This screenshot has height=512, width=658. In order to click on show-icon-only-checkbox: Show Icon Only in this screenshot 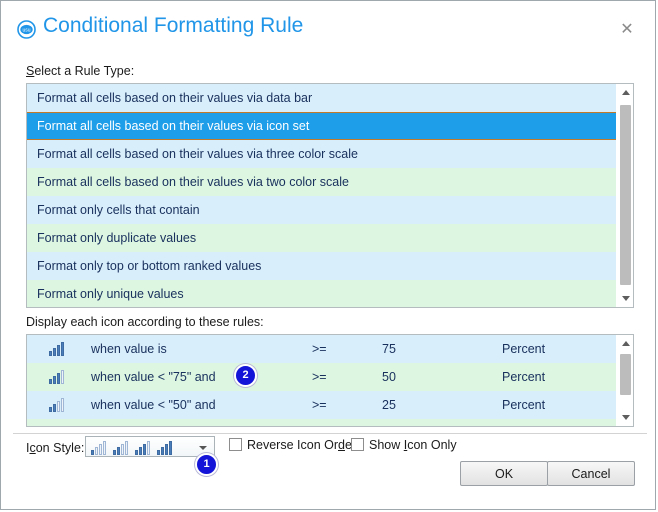, I will do `click(404, 445)`.